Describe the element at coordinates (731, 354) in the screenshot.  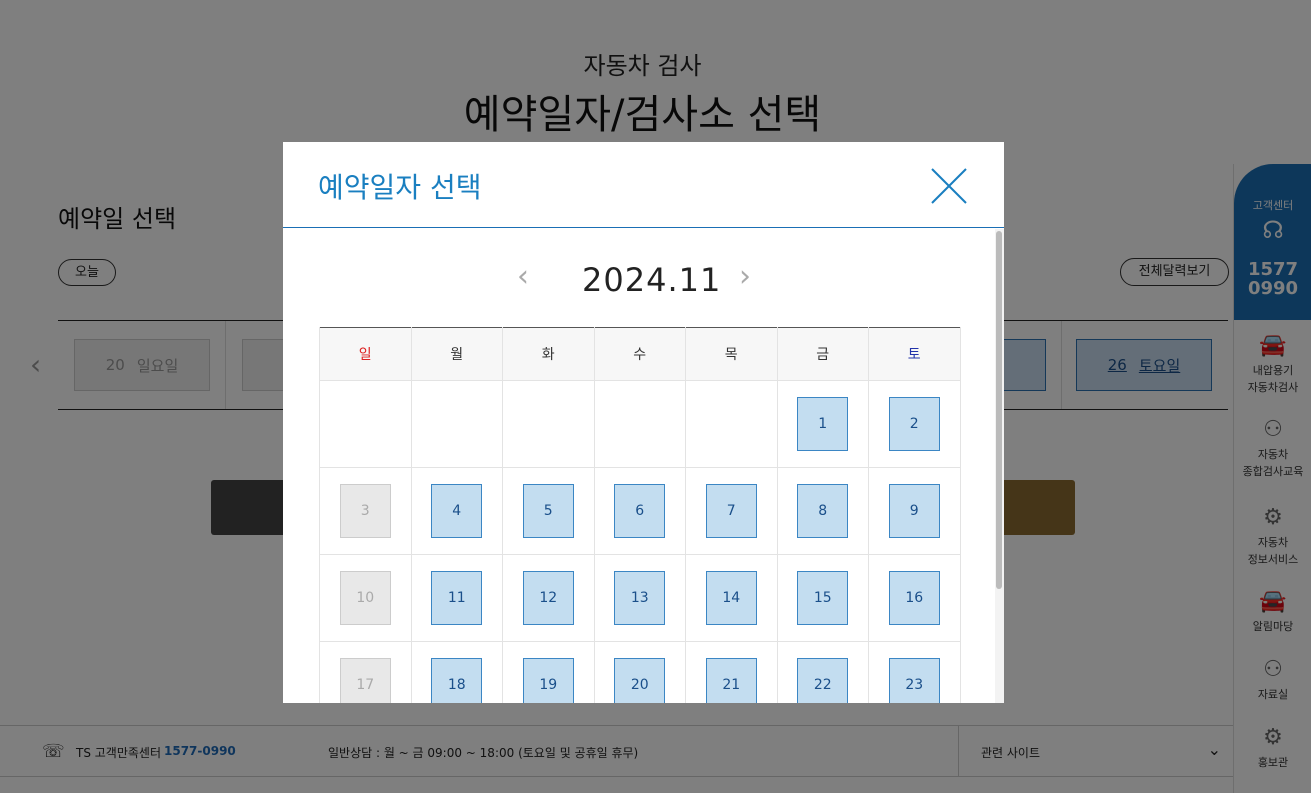
I see `weekday-header: 목` at that location.